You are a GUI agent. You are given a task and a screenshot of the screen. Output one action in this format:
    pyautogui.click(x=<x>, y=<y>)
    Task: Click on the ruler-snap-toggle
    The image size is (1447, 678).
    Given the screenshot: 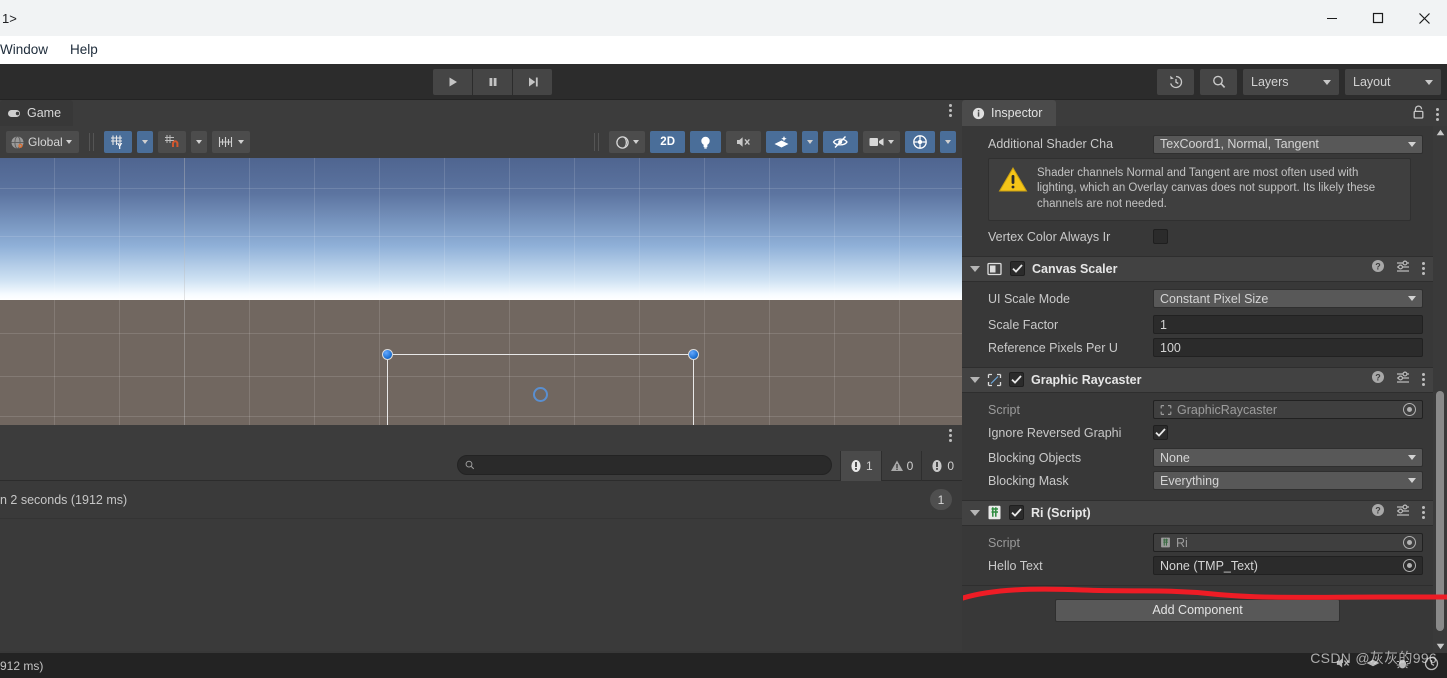 What is the action you would take?
    pyautogui.click(x=230, y=142)
    